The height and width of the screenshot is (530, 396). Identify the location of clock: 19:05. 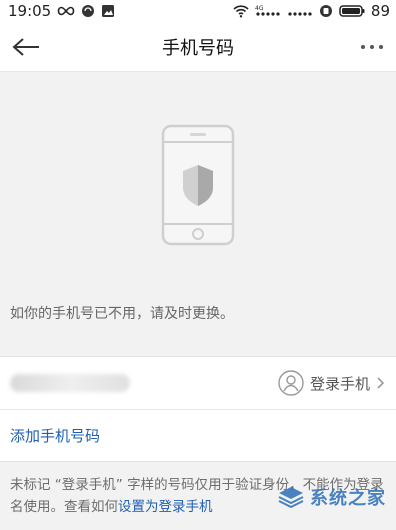
(29, 11).